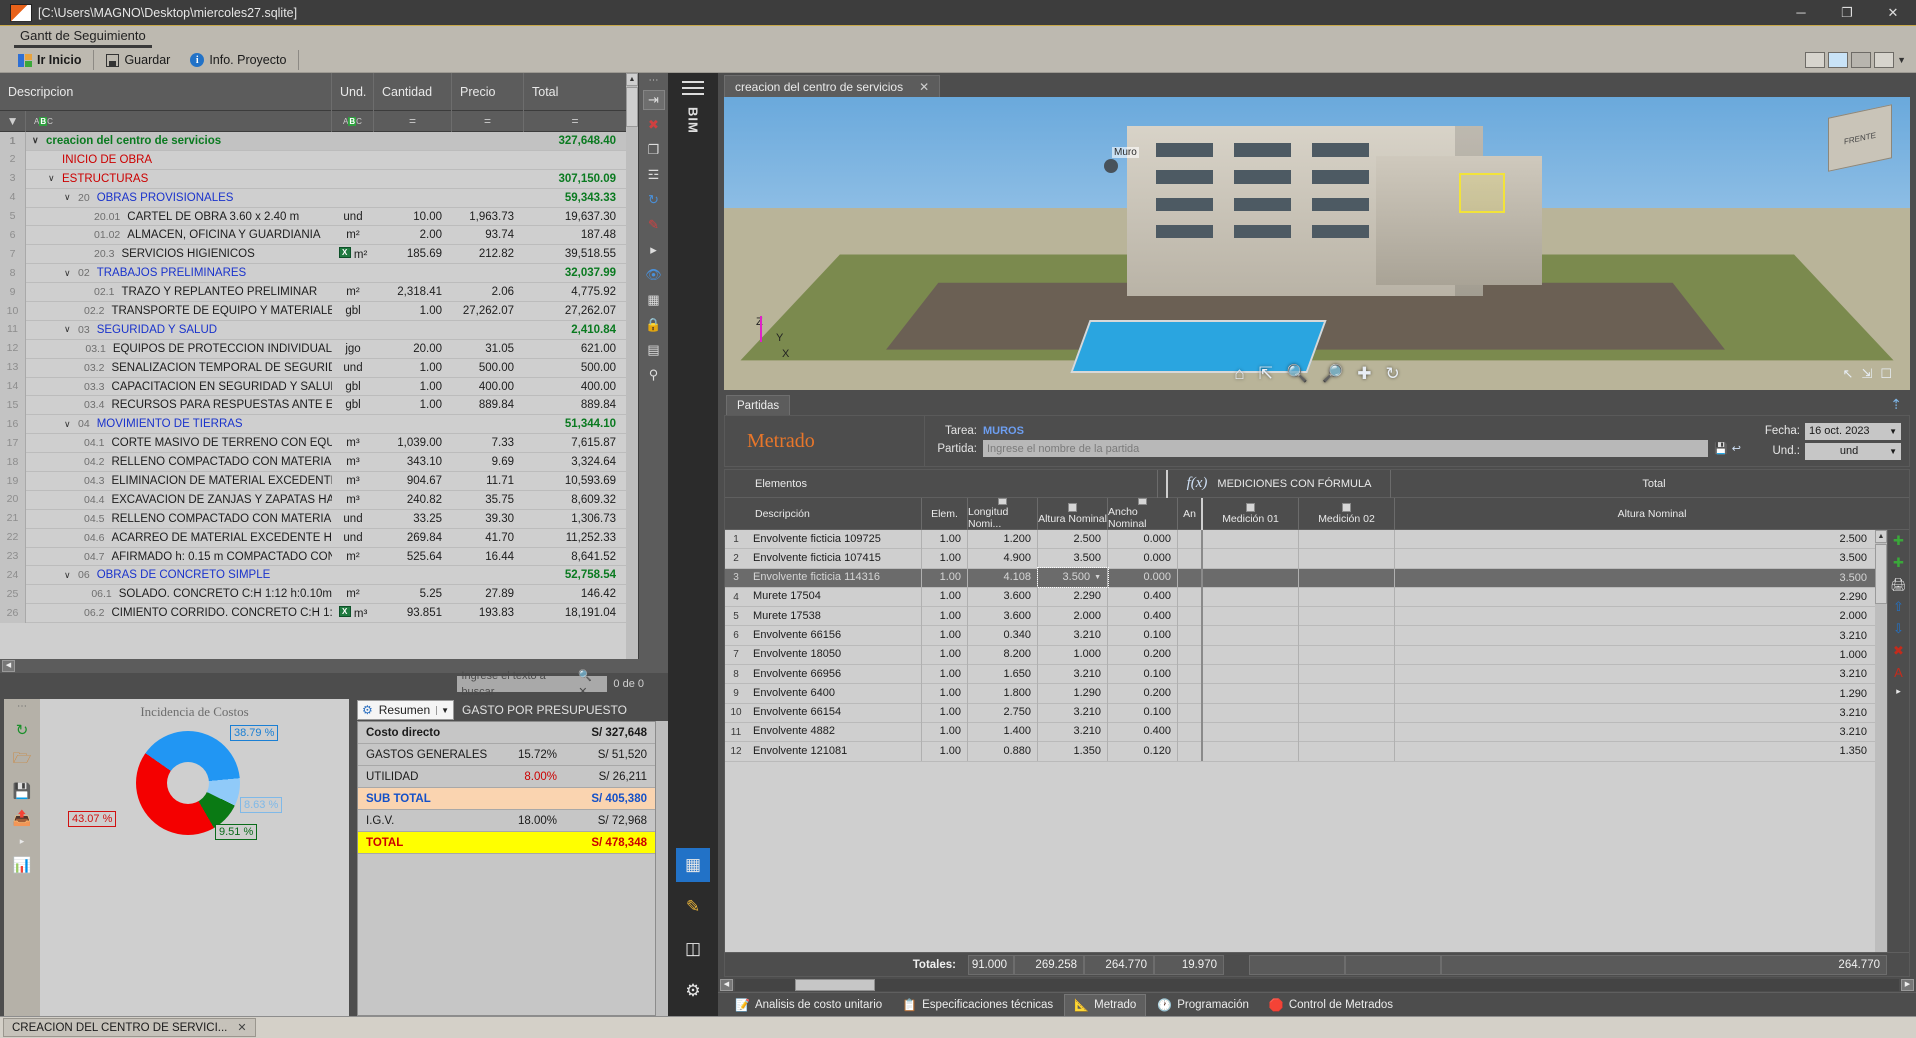 This screenshot has height=1038, width=1916. I want to click on open-folder-icon: 🗁, so click(22, 760).